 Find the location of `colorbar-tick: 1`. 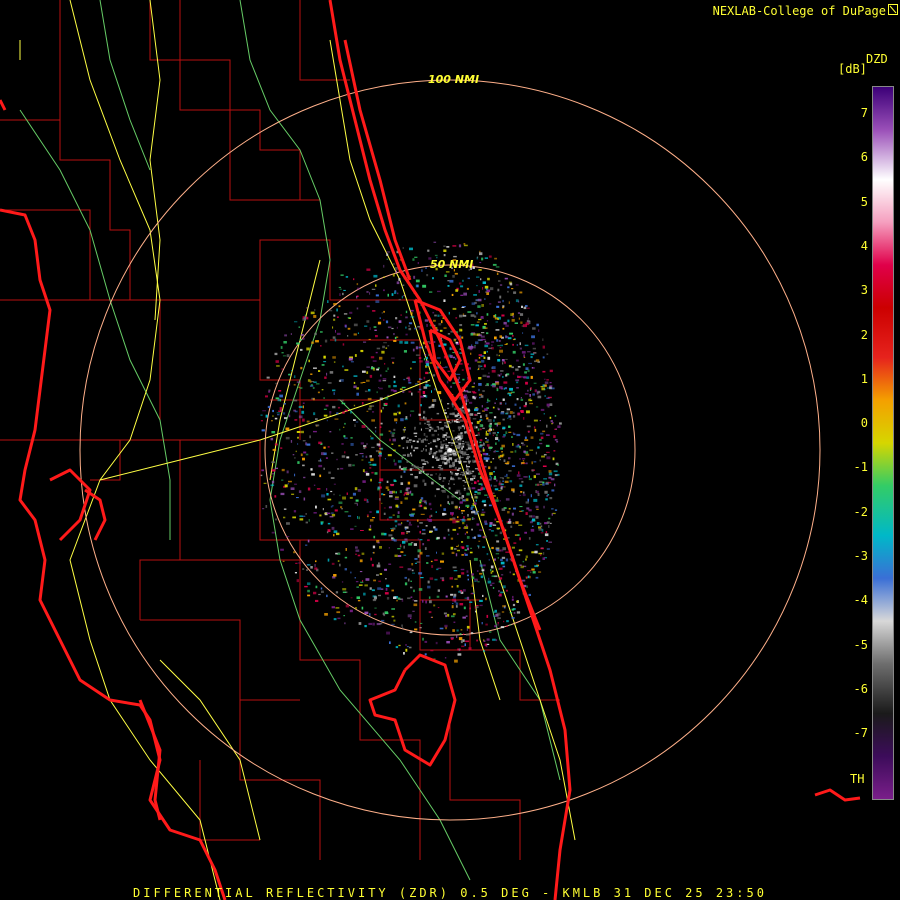

colorbar-tick: 1 is located at coordinates (864, 378).